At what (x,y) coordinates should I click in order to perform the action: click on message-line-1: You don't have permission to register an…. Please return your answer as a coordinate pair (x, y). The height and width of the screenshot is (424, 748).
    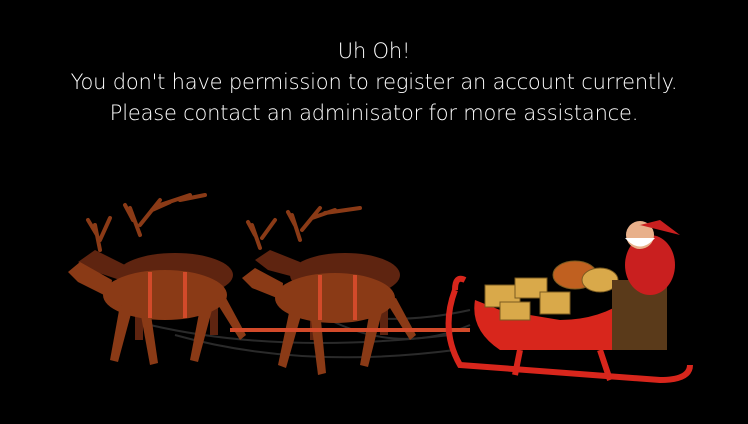
    Looking at the image, I should click on (374, 82).